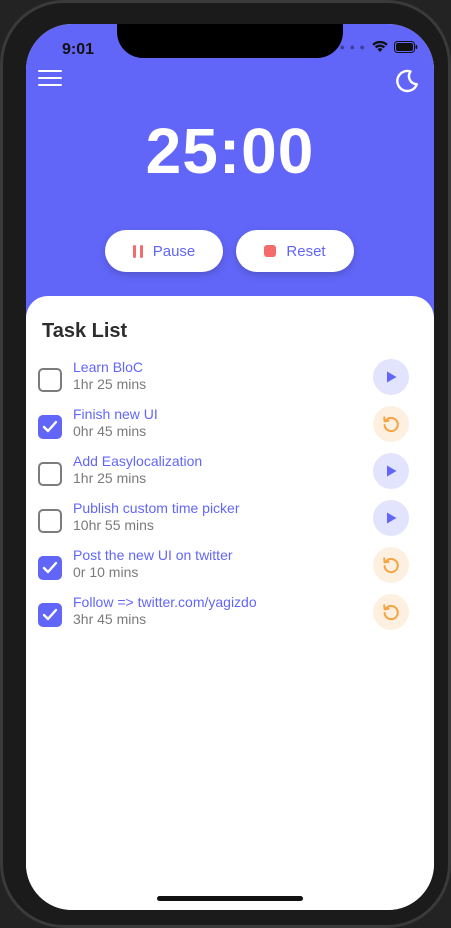 This screenshot has height=928, width=451. Describe the element at coordinates (174, 251) in the screenshot. I see `pause-label: Pause` at that location.